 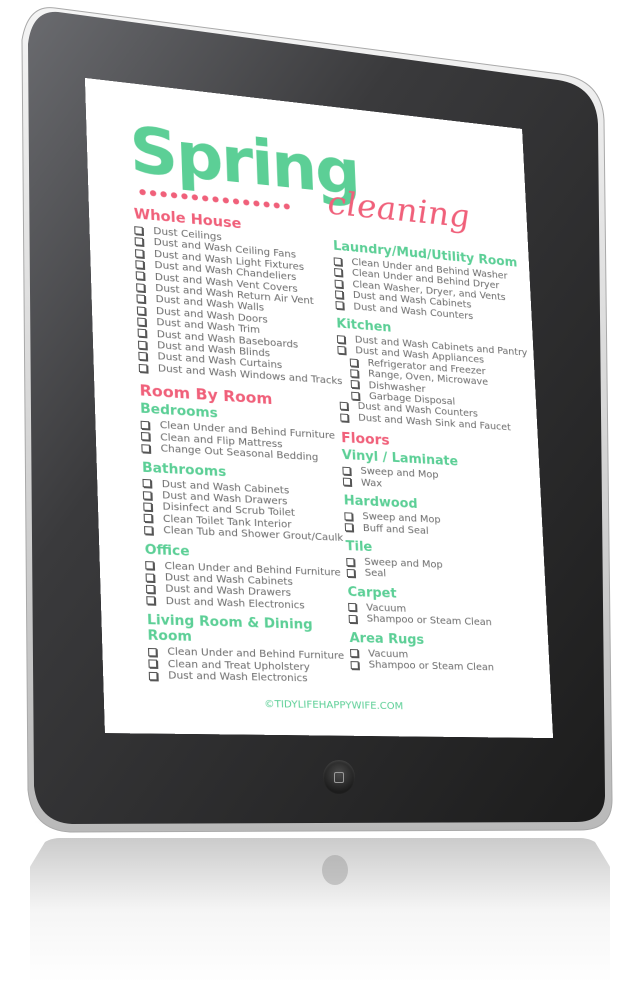 I want to click on checklist-item-label: Seal, so click(x=375, y=573).